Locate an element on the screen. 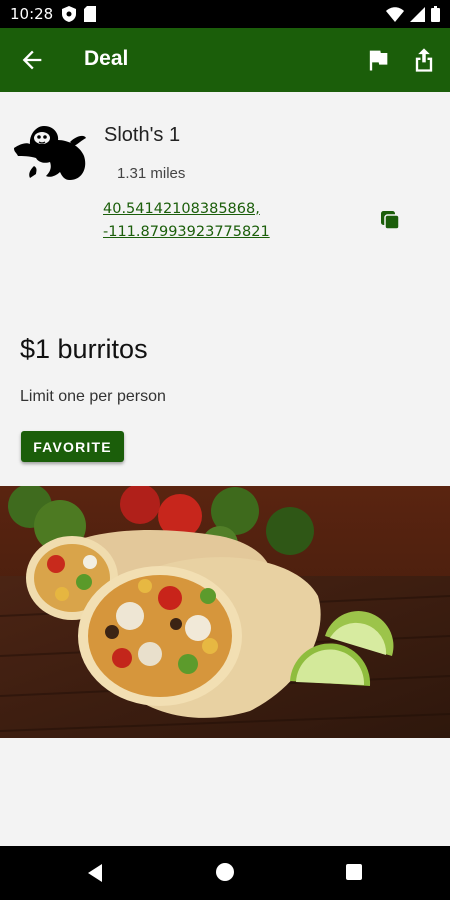  longitude-text: -111.87993923775821 is located at coordinates (186, 232).